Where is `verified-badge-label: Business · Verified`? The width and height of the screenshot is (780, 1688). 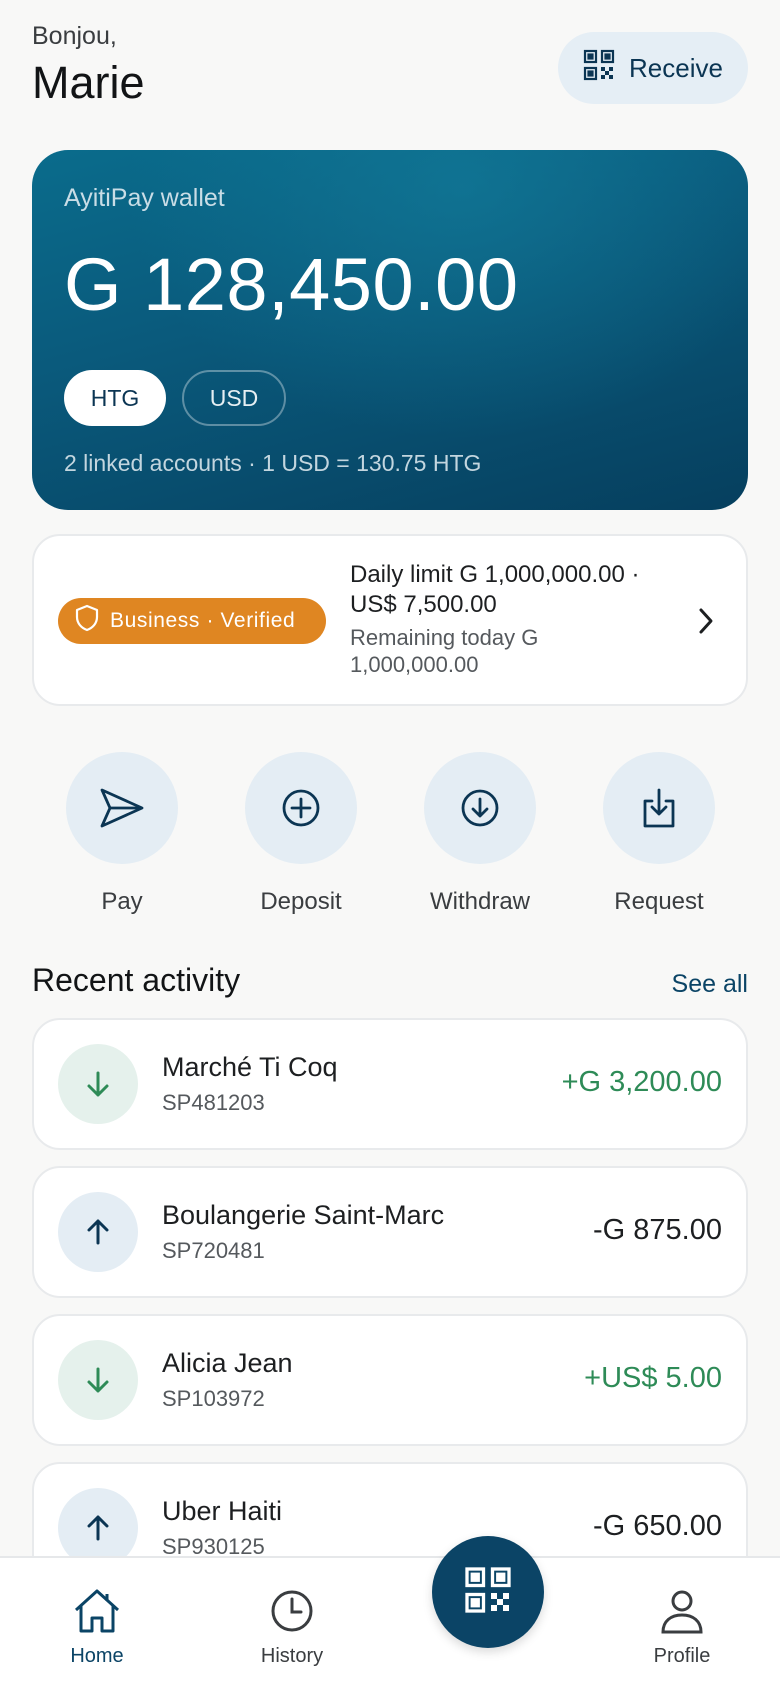
verified-badge-label: Business · Verified is located at coordinates (203, 620).